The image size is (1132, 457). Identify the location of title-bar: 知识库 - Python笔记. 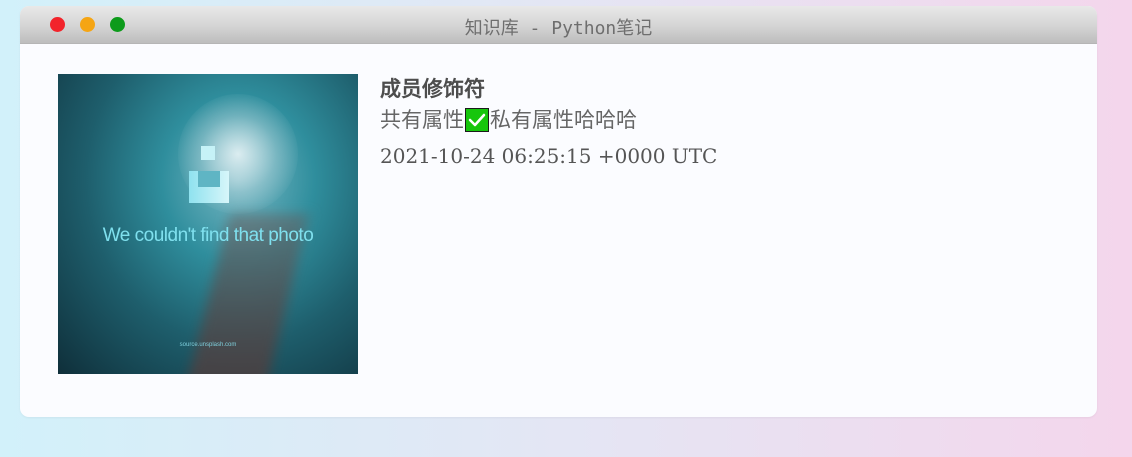
(558, 25).